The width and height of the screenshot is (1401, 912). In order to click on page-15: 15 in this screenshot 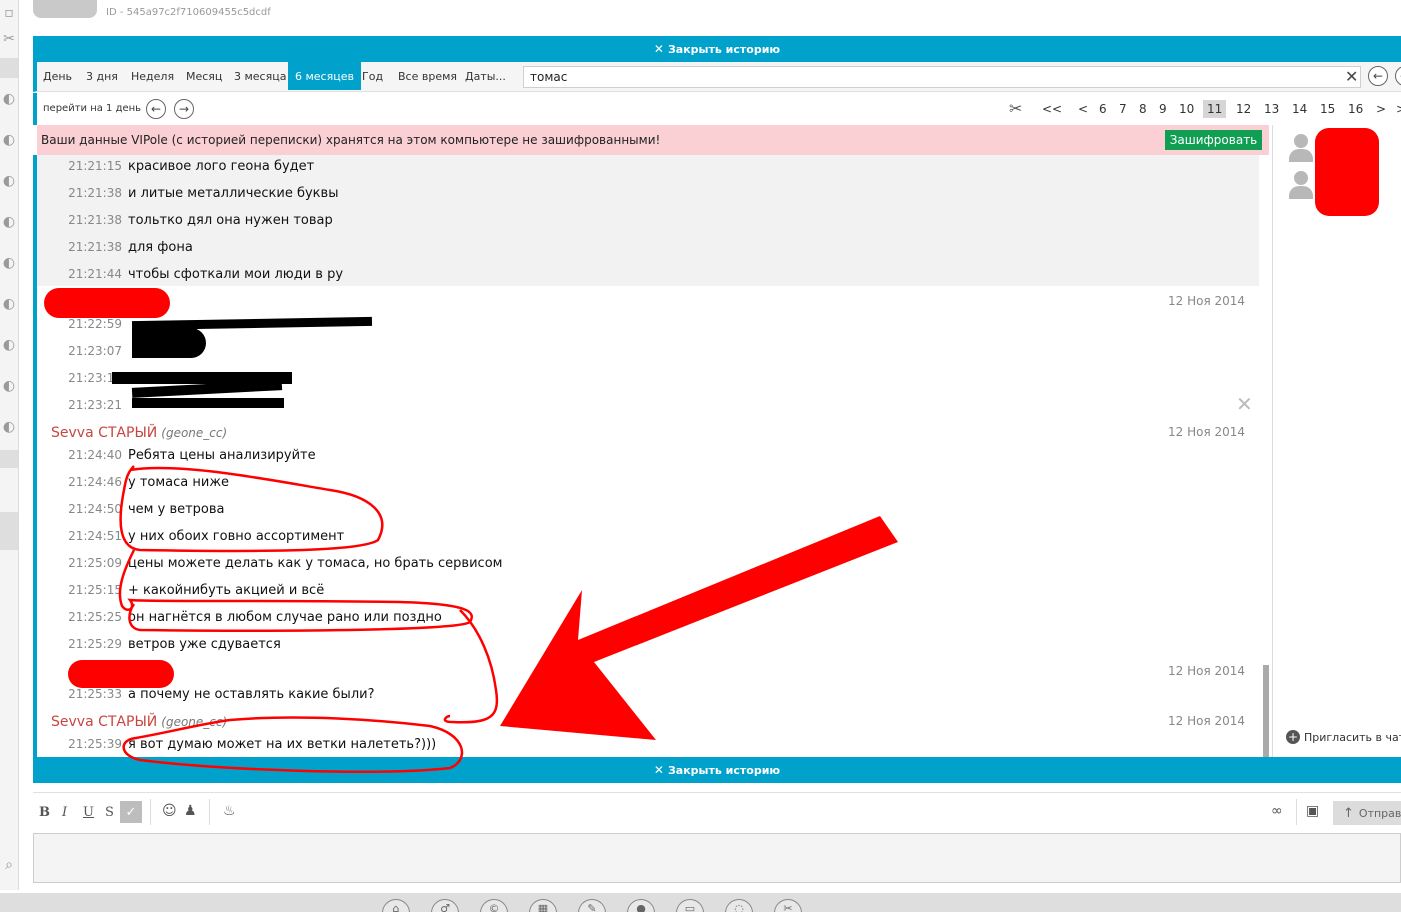, I will do `click(1327, 109)`.